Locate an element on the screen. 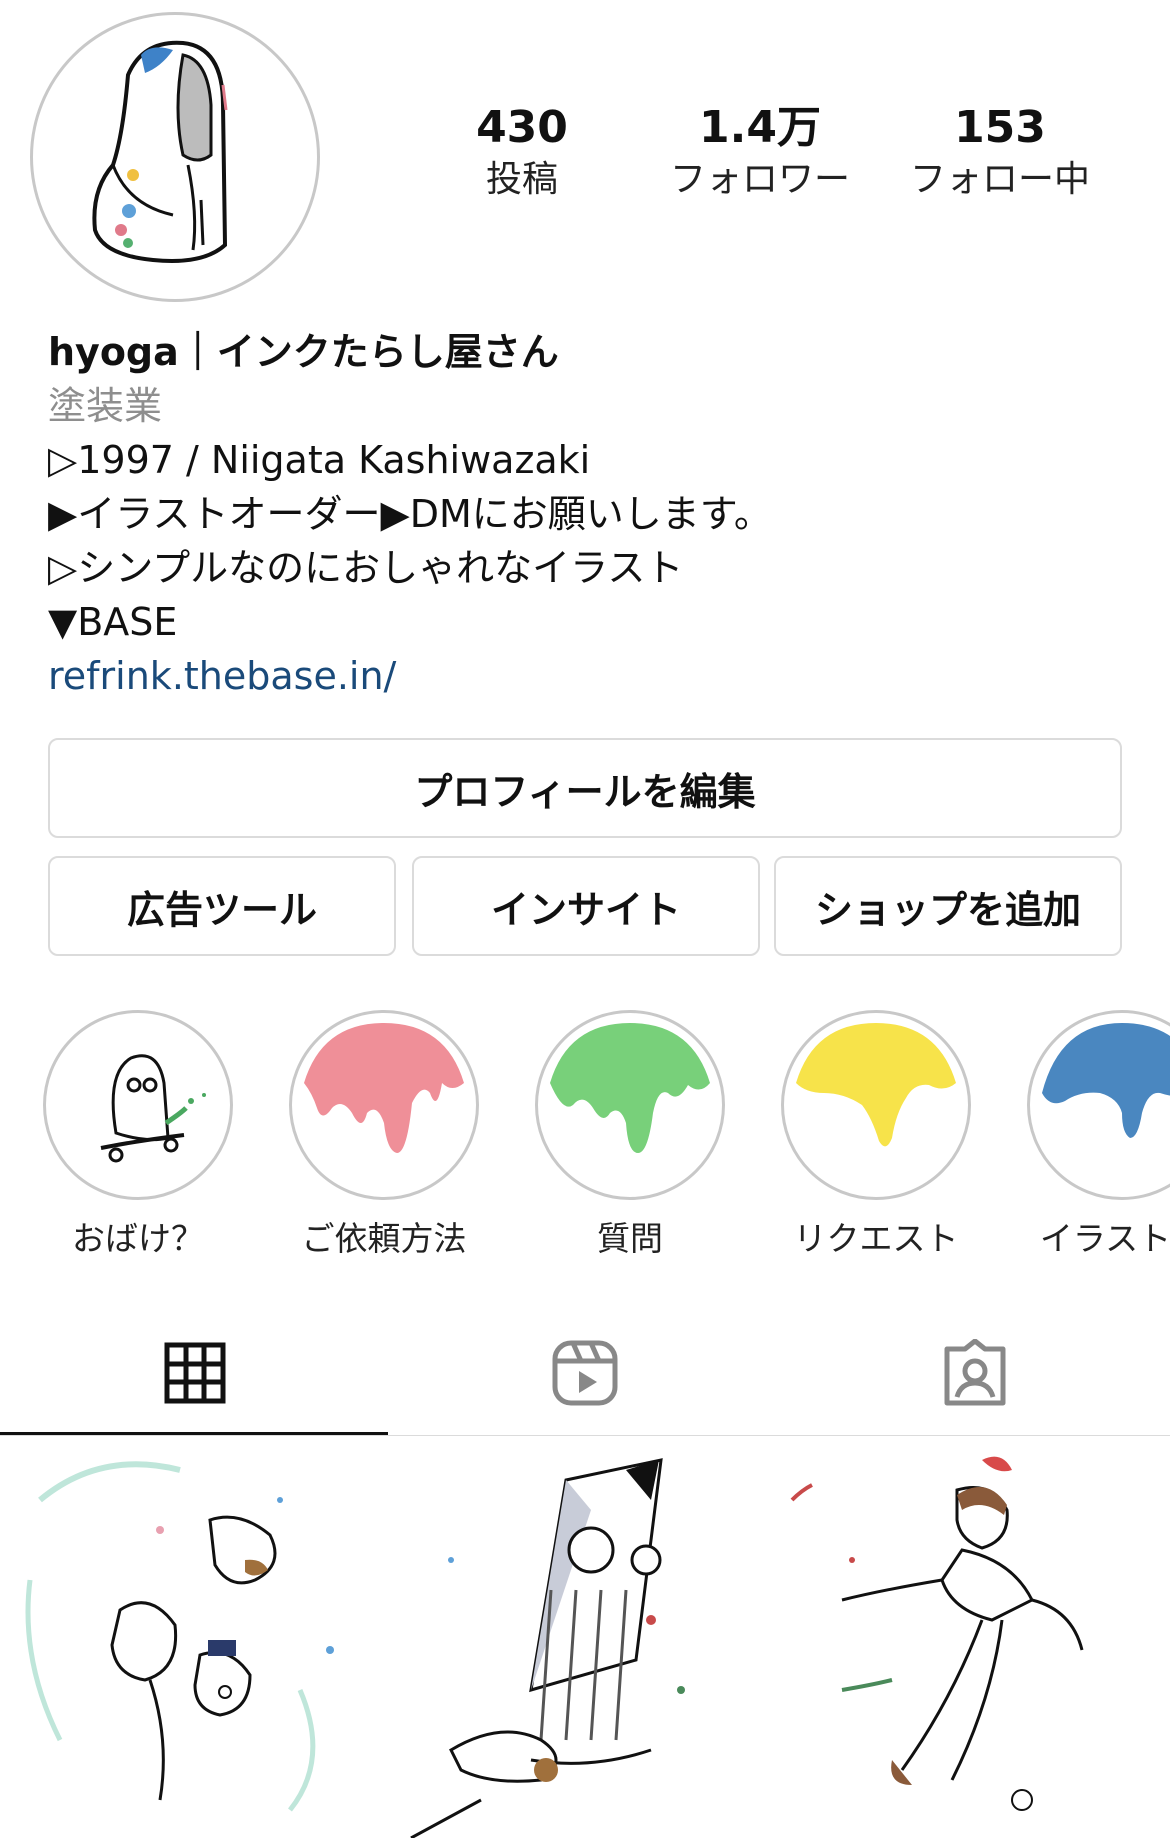  highlight-request-method: ご依頼方法 is located at coordinates (384, 1136).